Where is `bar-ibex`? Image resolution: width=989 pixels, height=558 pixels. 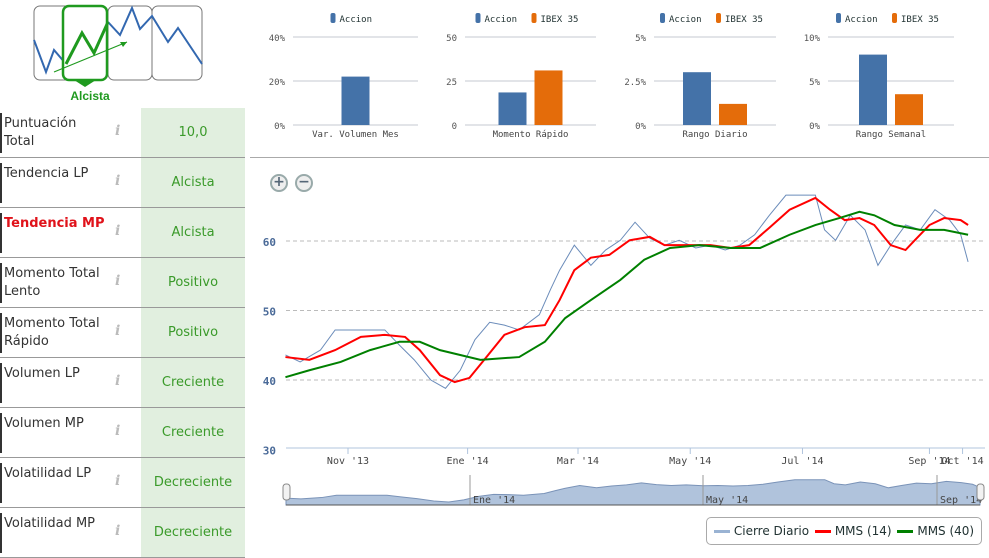
bar-ibex is located at coordinates (909, 109).